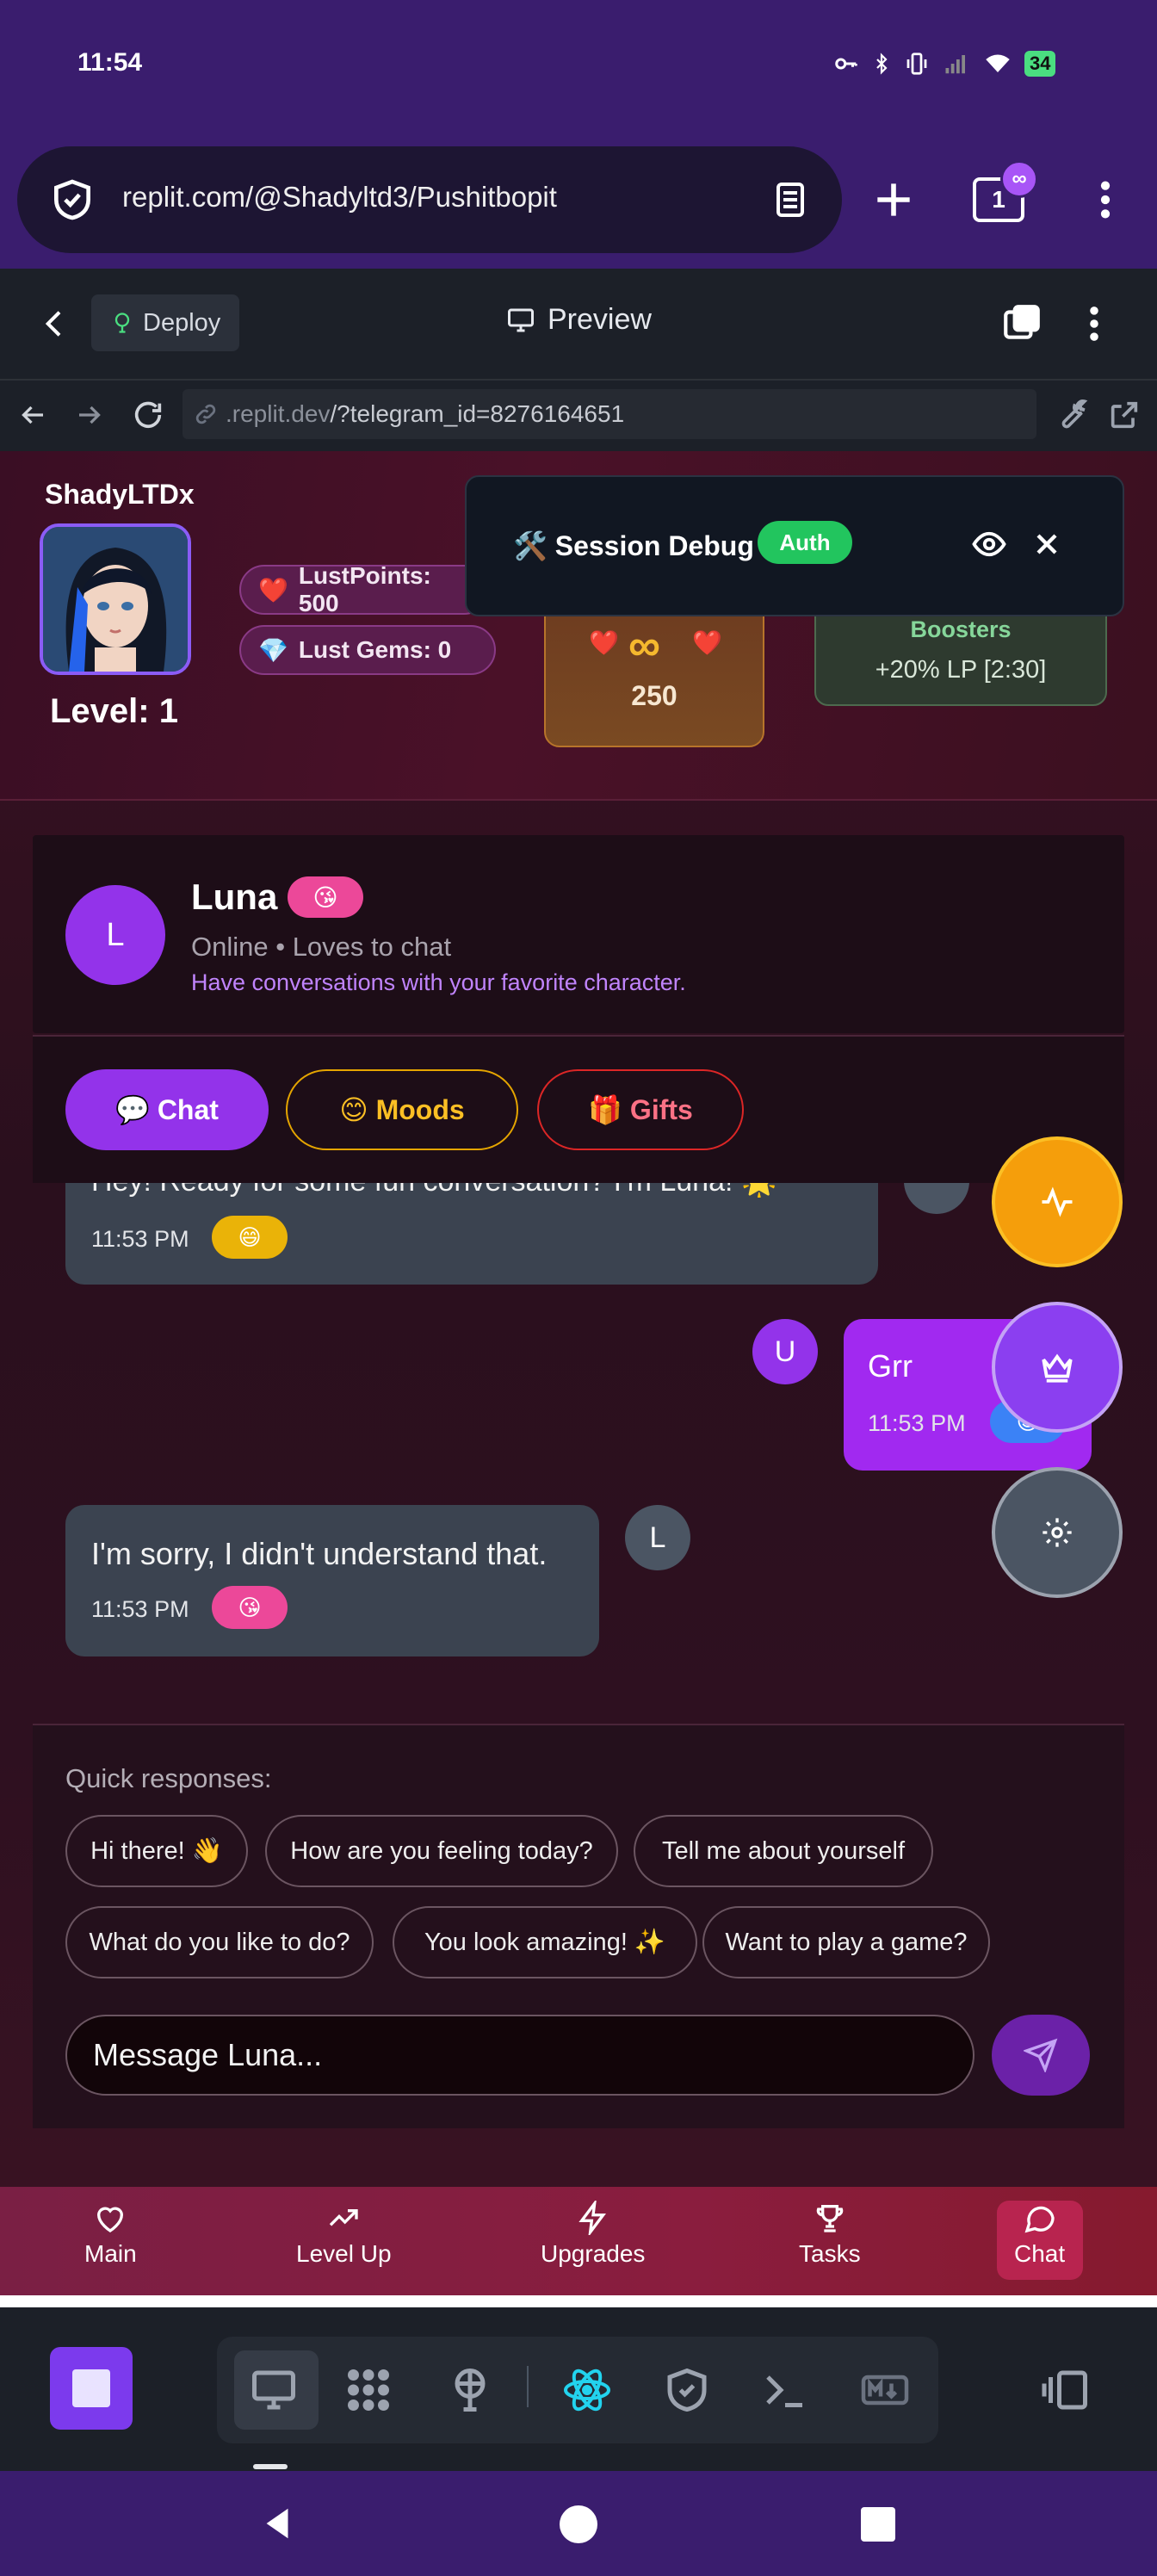 This screenshot has height=2576, width=1157. I want to click on shield-icon, so click(72, 200).